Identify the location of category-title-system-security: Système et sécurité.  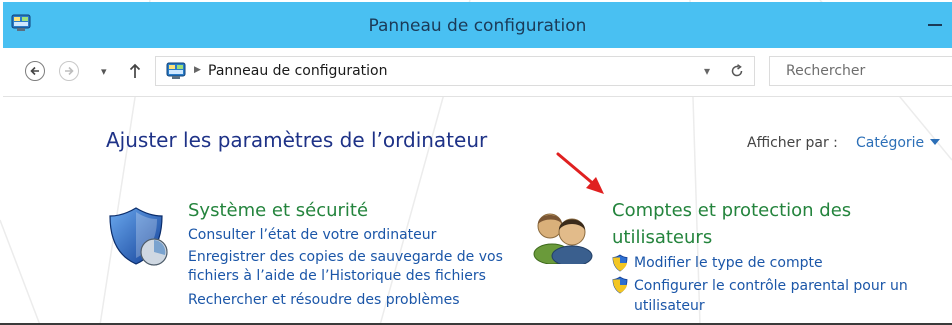
(278, 211).